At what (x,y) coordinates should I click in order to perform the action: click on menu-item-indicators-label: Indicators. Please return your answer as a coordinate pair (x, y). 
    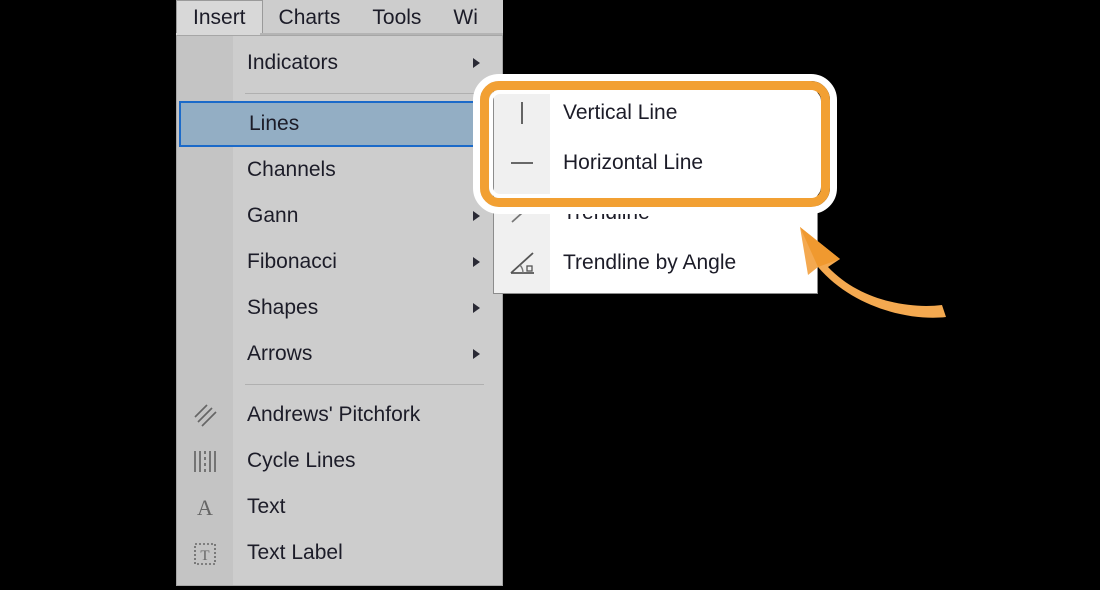
    Looking at the image, I should click on (293, 62).